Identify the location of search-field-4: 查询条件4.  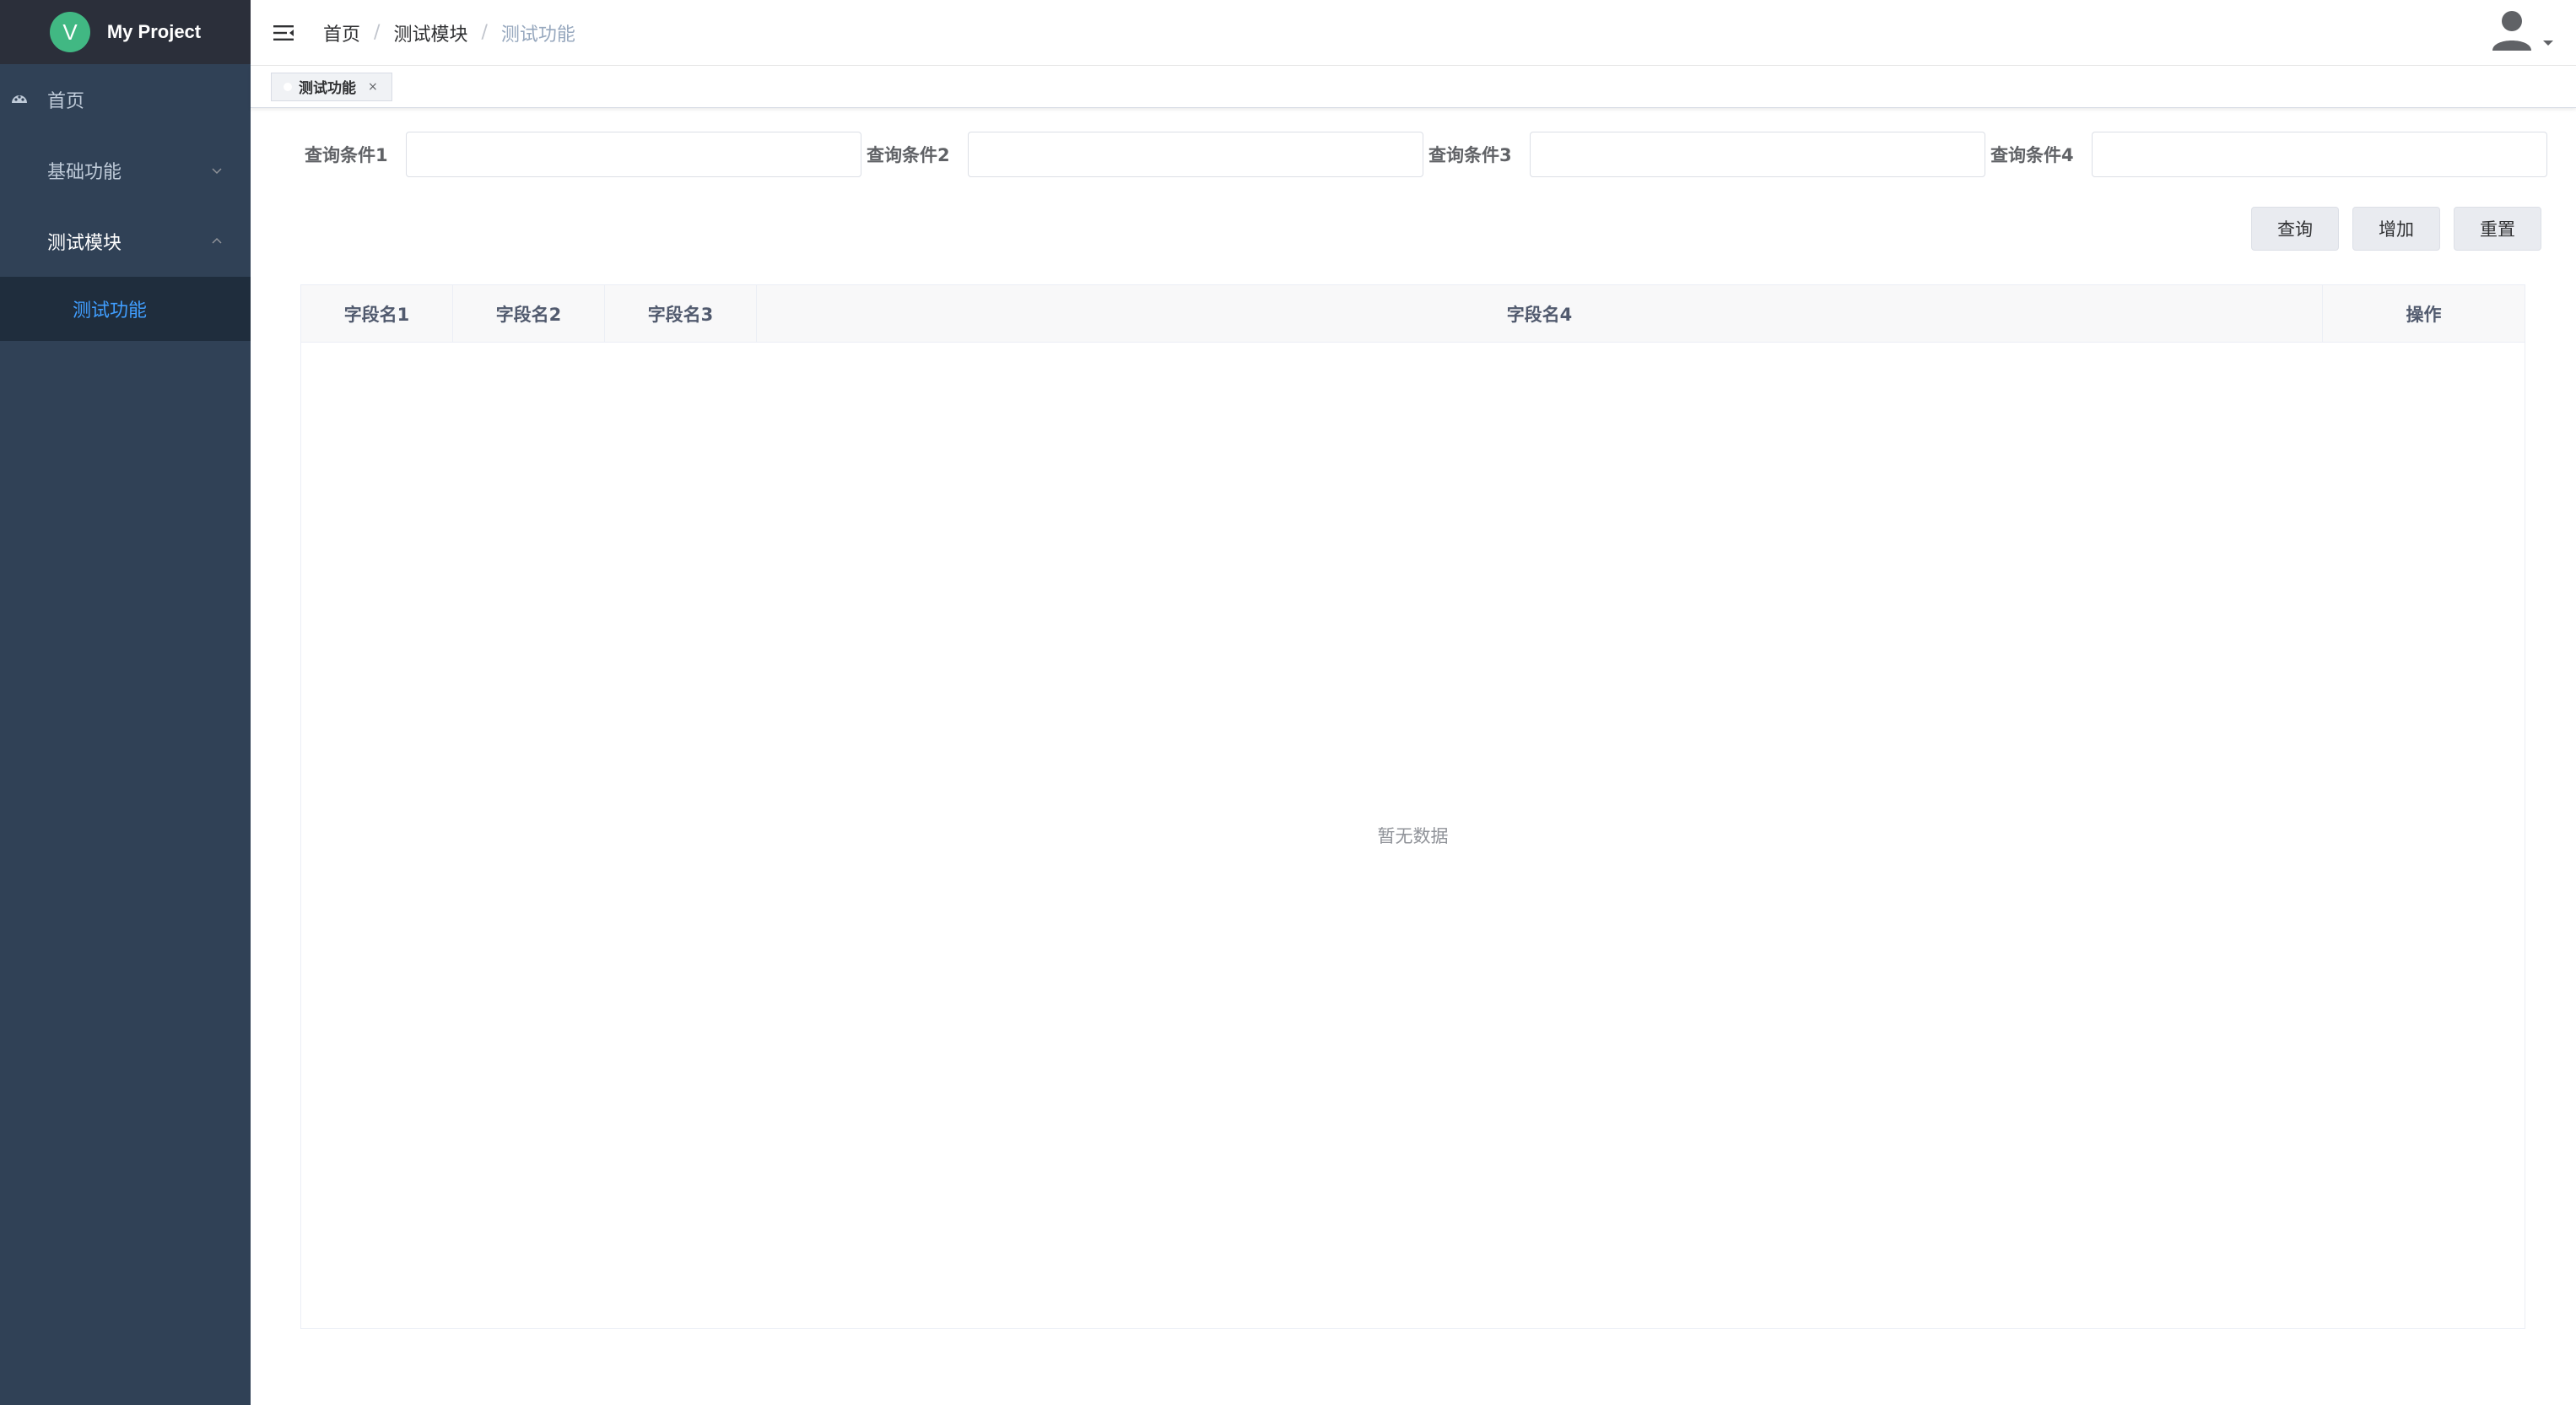
(2271, 154).